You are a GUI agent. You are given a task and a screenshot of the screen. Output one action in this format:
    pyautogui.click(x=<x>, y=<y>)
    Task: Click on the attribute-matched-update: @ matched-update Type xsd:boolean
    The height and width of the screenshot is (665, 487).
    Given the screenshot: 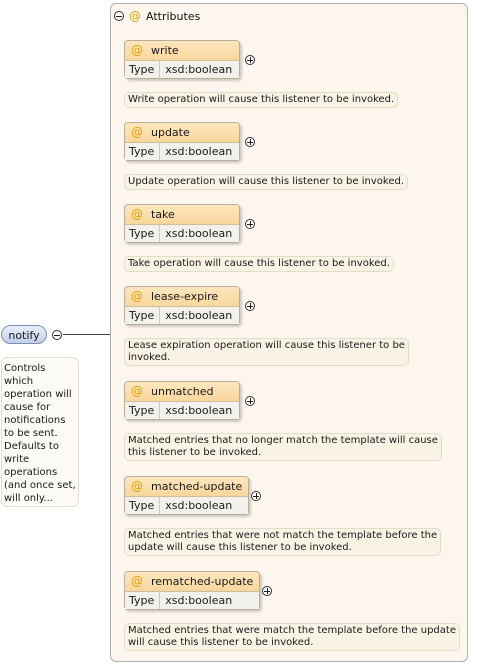 What is the action you would take?
    pyautogui.click(x=187, y=495)
    